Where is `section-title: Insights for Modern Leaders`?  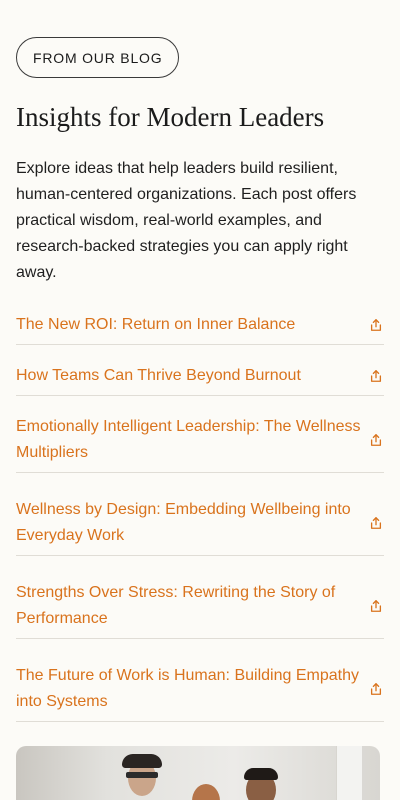
section-title: Insights for Modern Leaders is located at coordinates (170, 117).